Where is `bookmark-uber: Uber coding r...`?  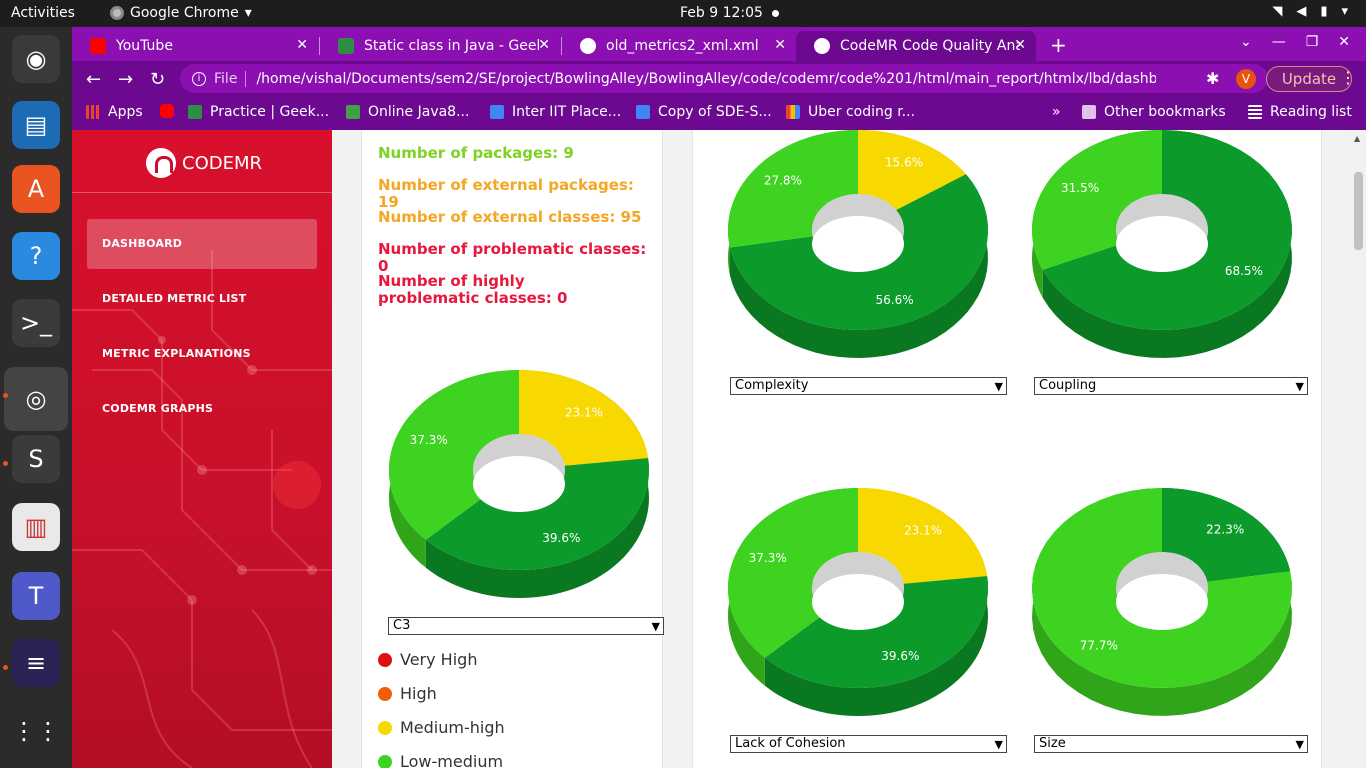 bookmark-uber: Uber coding r... is located at coordinates (850, 112).